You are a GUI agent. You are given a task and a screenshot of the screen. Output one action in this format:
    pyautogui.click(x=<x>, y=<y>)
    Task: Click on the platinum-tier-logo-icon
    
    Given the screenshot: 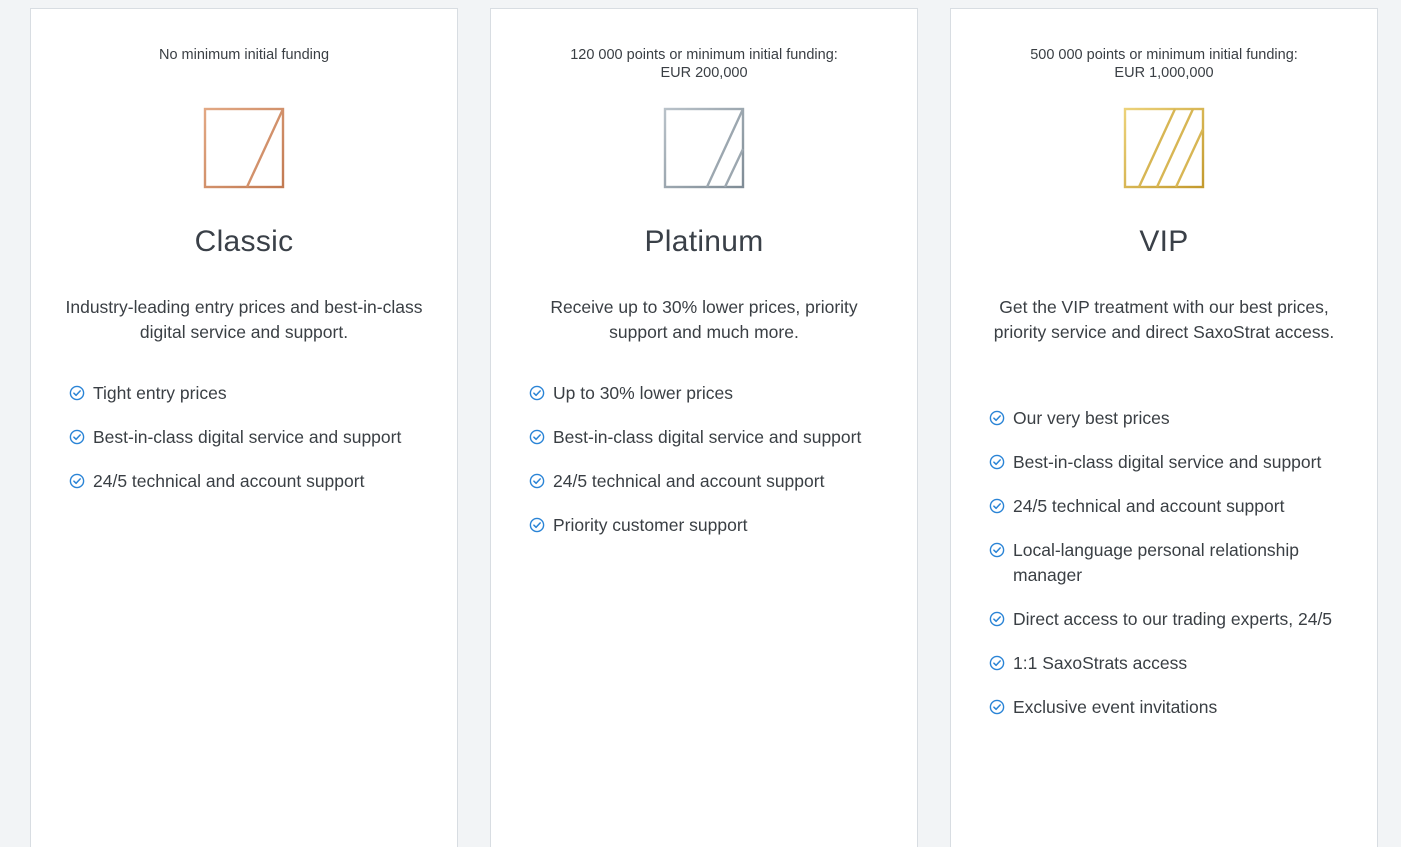 What is the action you would take?
    pyautogui.click(x=704, y=148)
    